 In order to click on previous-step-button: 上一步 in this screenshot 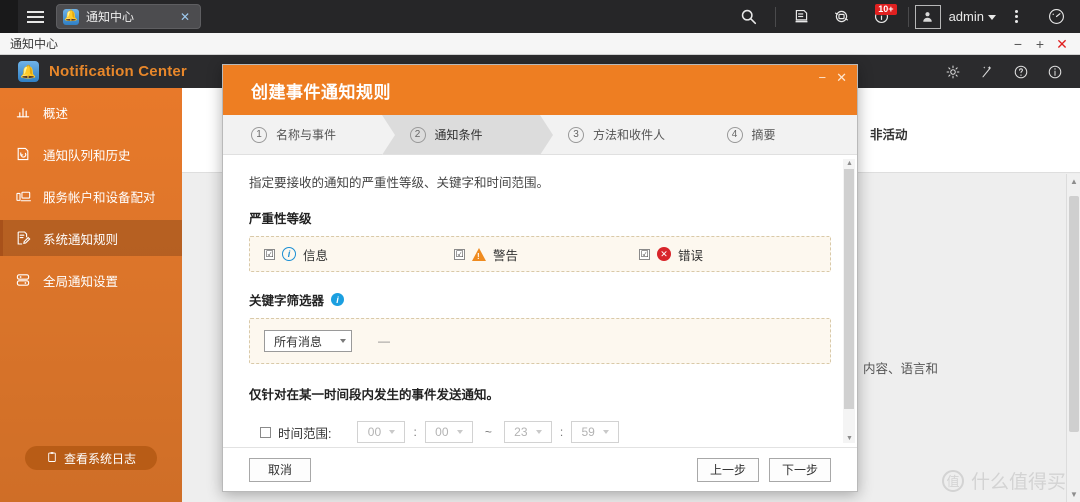, I will do `click(727, 469)`.